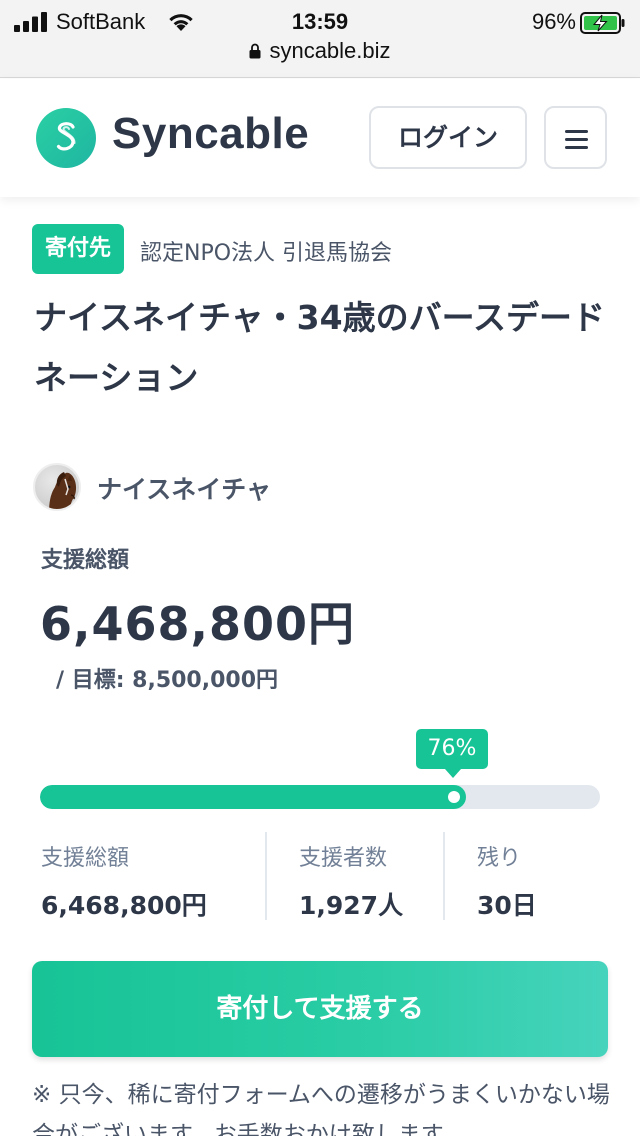 The image size is (640, 1136). What do you see at coordinates (602, 23) in the screenshot?
I see `battery-charging-icon` at bounding box center [602, 23].